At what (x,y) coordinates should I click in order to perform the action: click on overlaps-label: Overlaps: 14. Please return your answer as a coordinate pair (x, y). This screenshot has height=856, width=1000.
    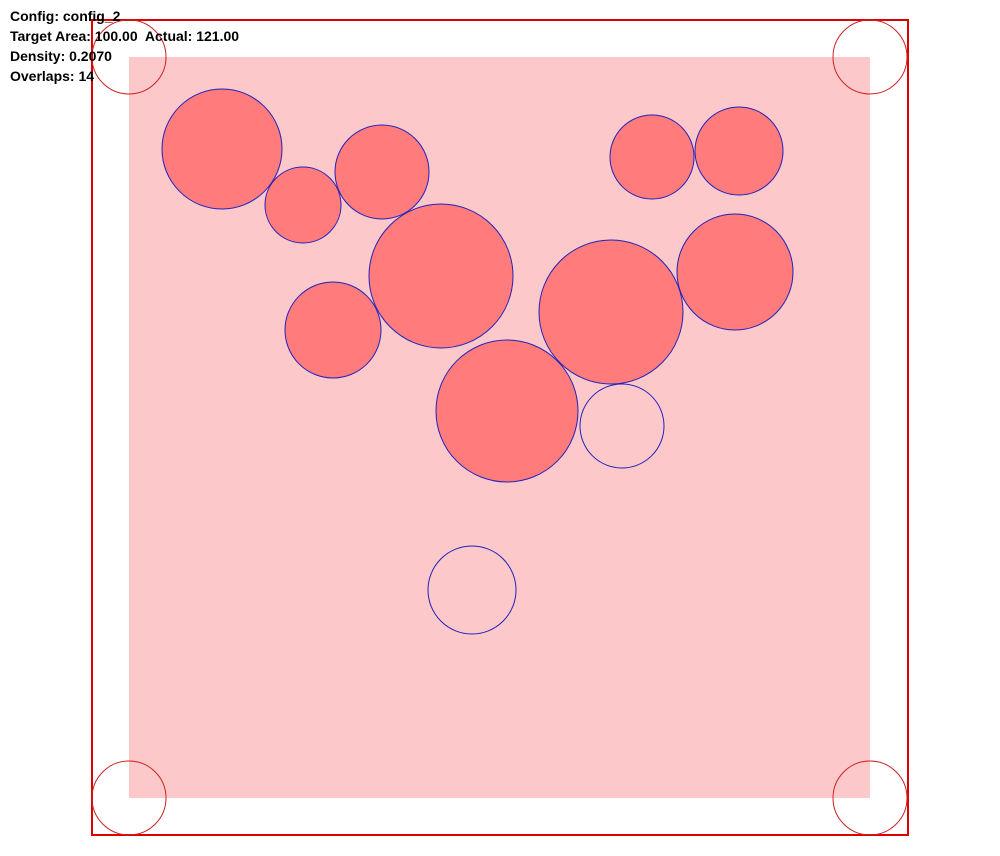
    Looking at the image, I should click on (52, 76).